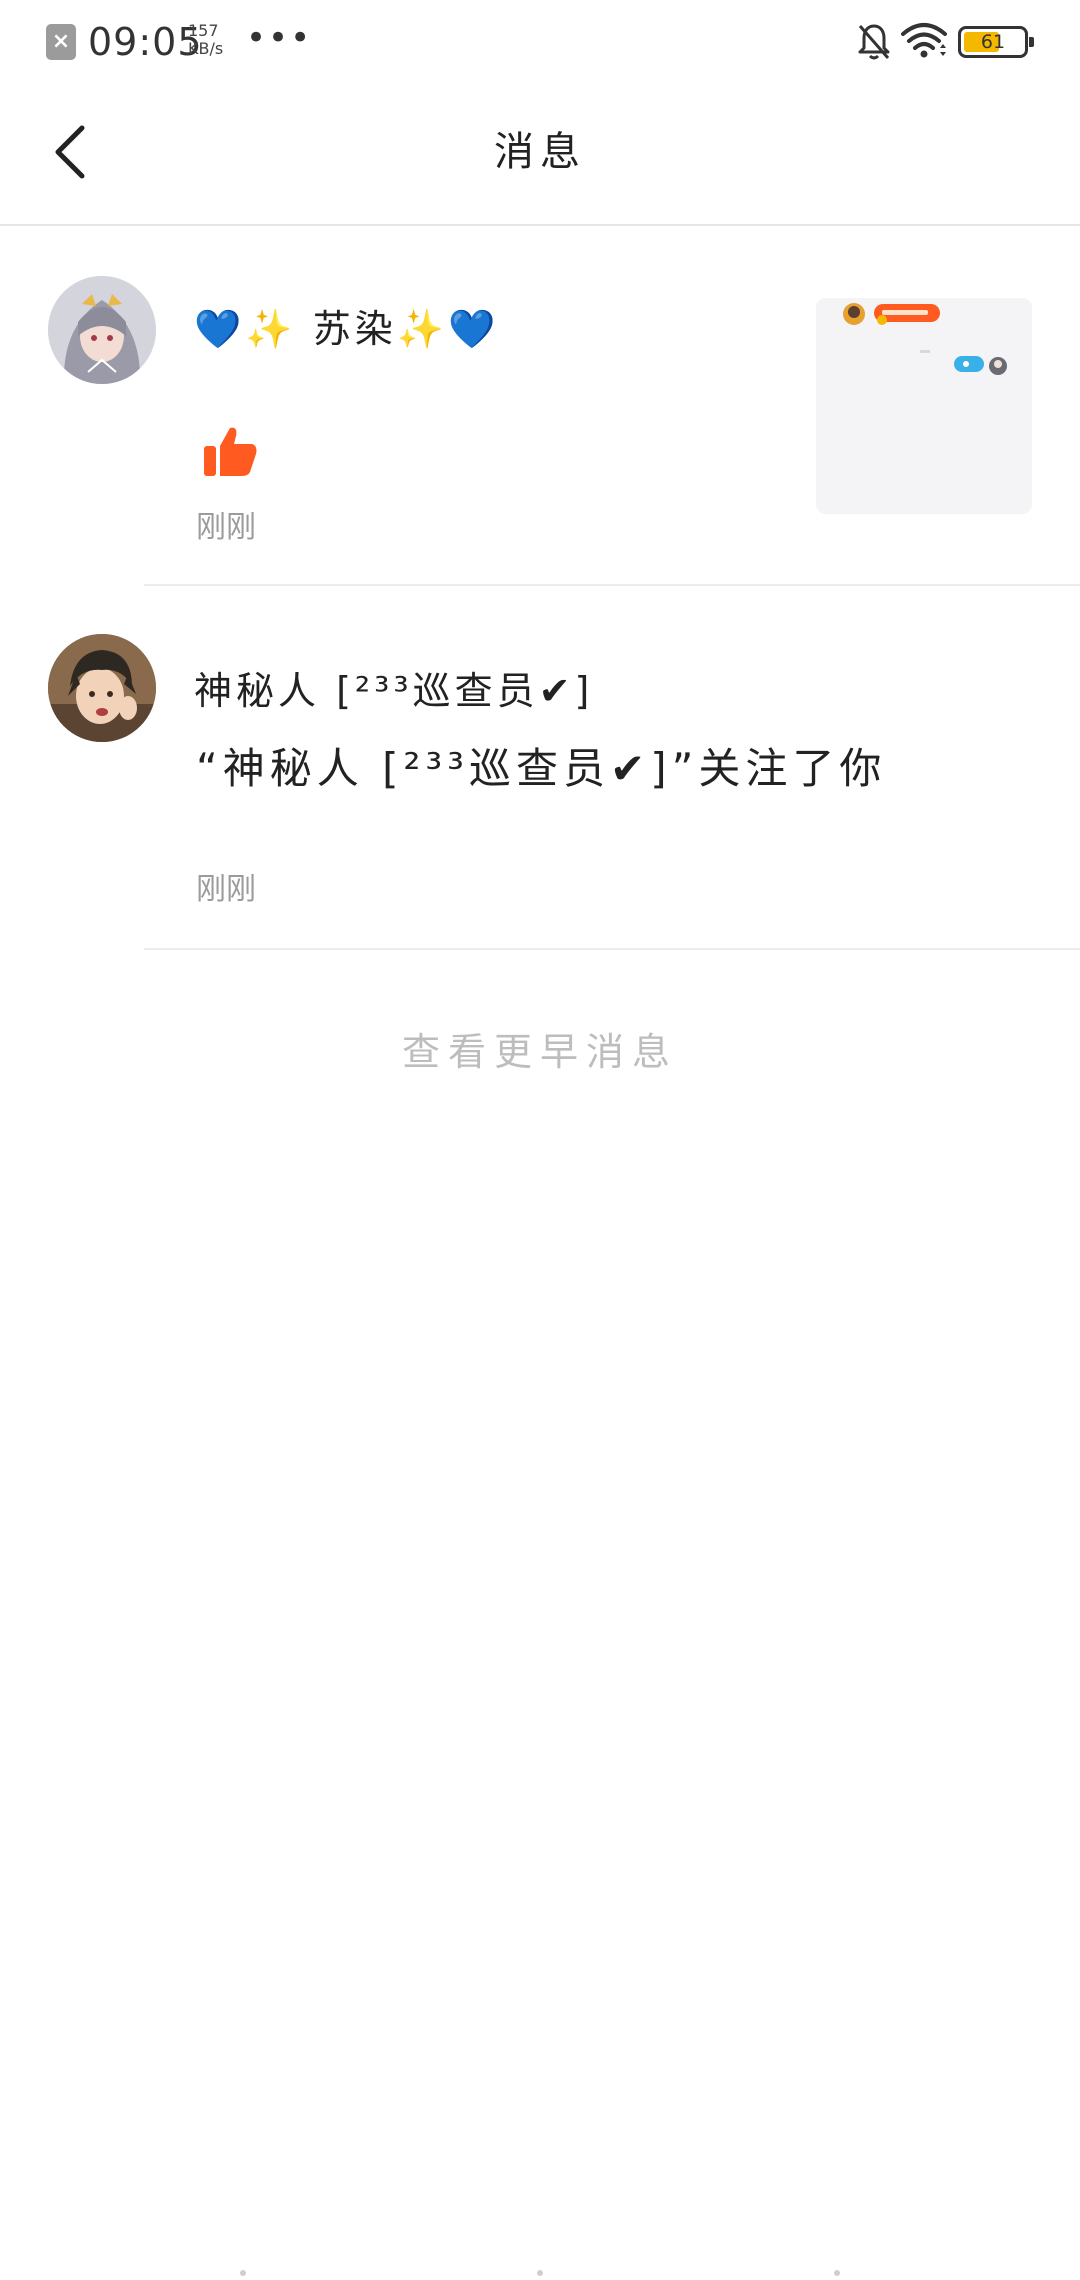 This screenshot has width=1080, height=2280. Describe the element at coordinates (540, 152) in the screenshot. I see `page-title: 消息` at that location.